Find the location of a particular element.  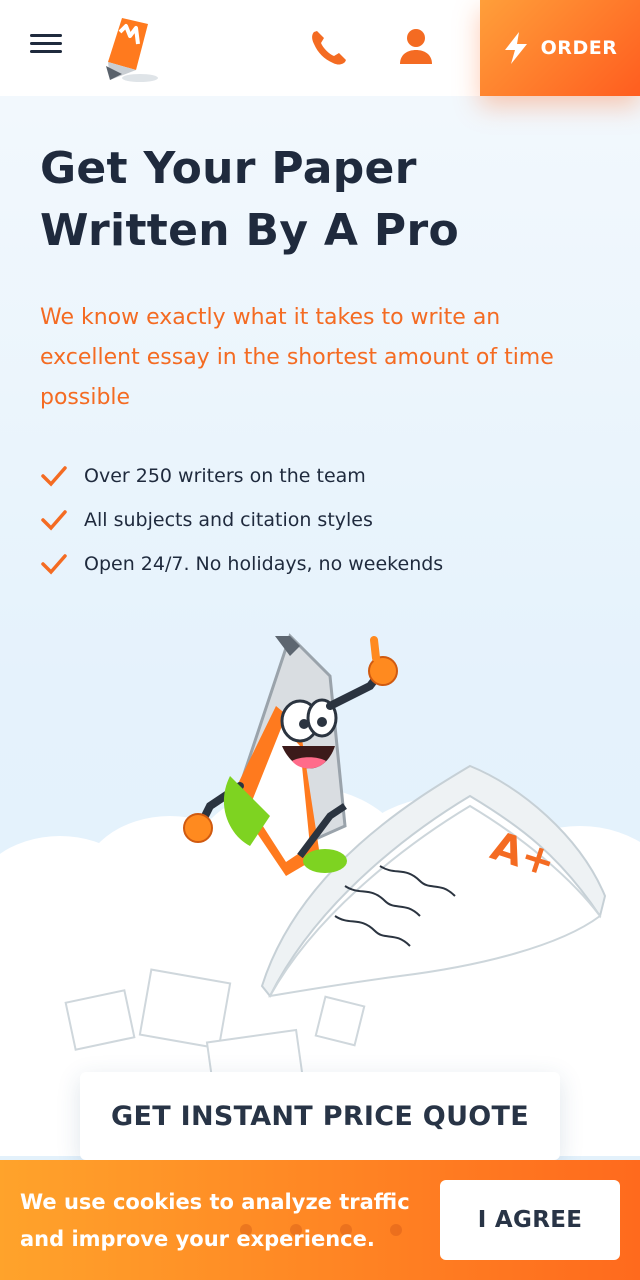

feature-text: All subjects and citation styles is located at coordinates (228, 520).